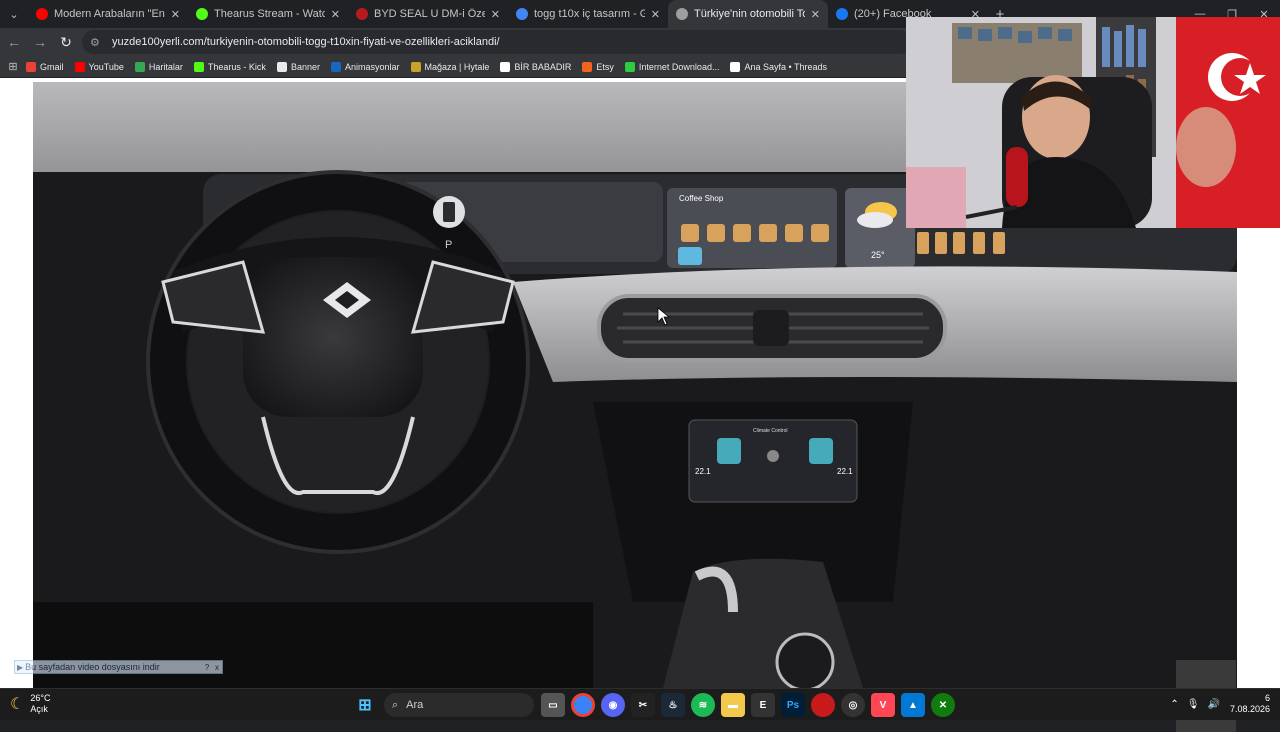 This screenshot has width=1280, height=732. What do you see at coordinates (943, 705) in the screenshot?
I see `xbox-icon: ✕` at bounding box center [943, 705].